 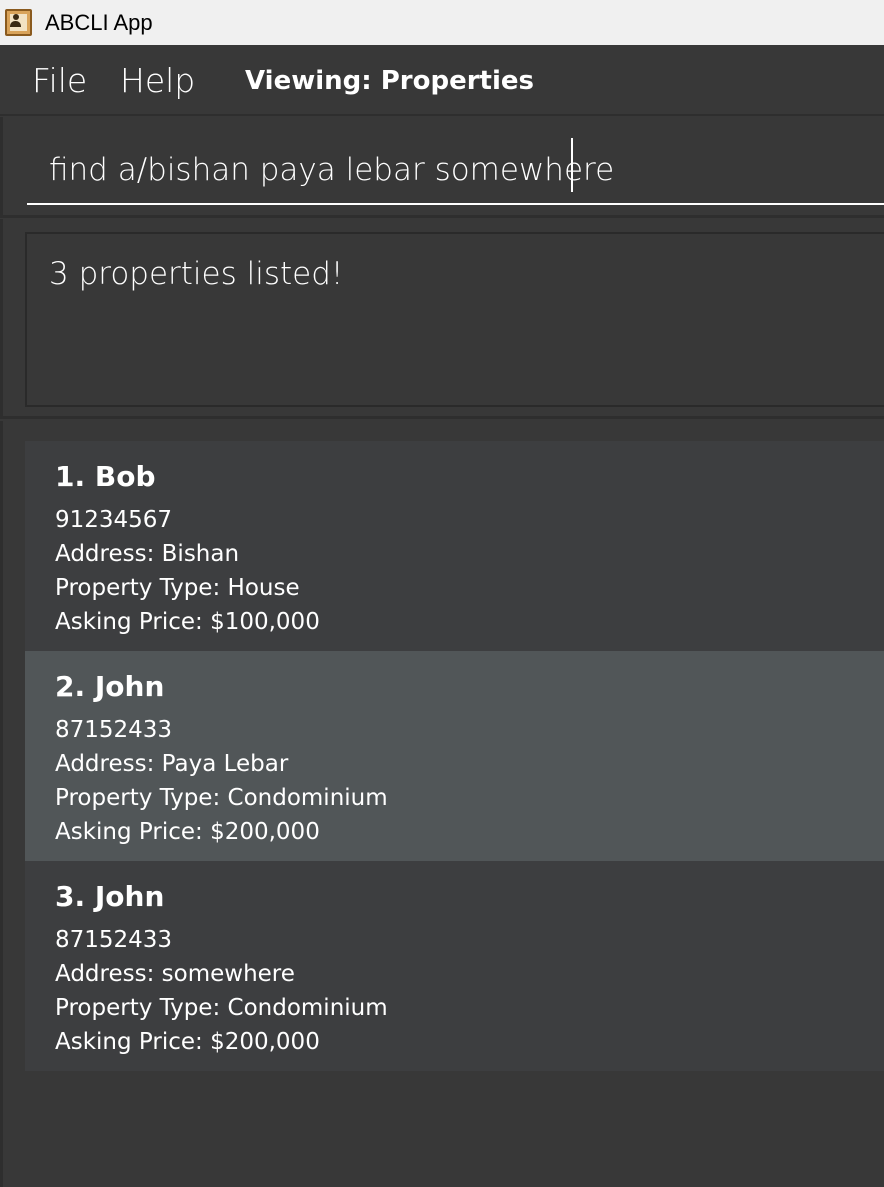 I want to click on contact-book-icon, so click(x=18, y=22).